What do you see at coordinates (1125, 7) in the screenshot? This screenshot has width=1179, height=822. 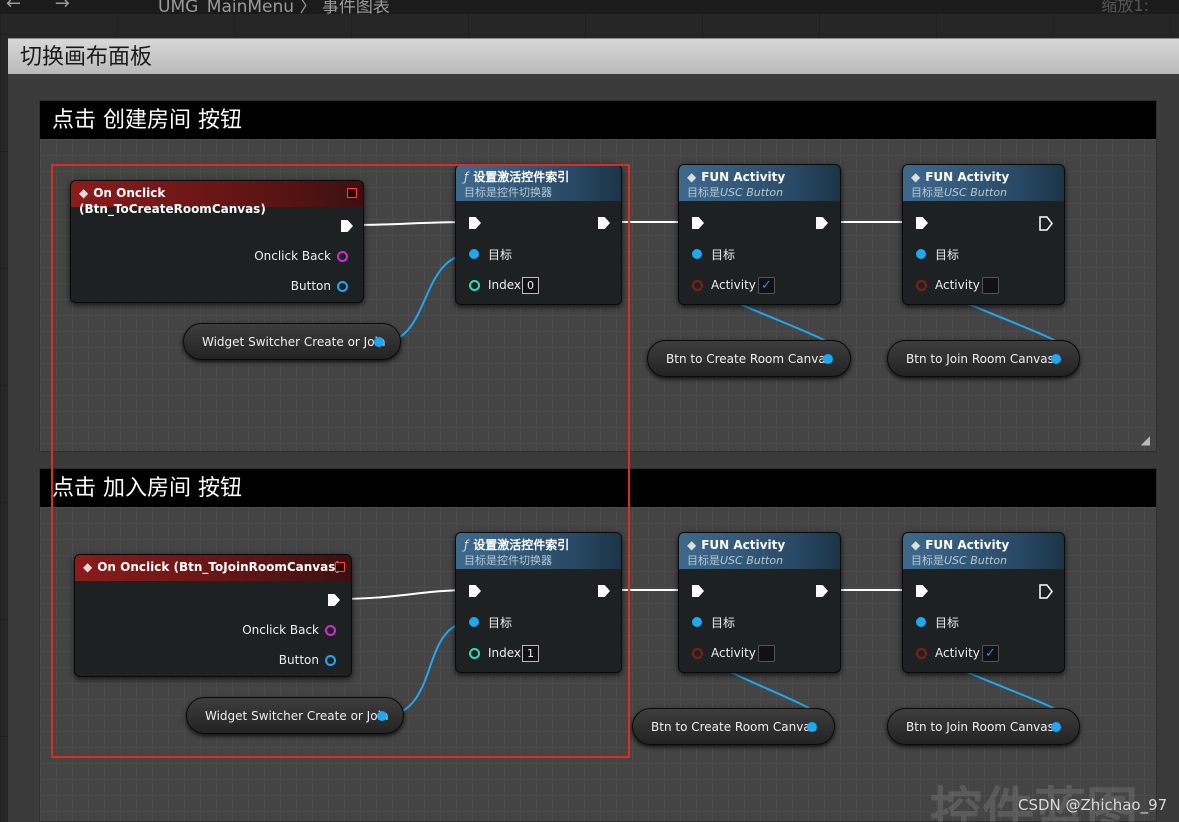 I see `zoom-label: 缩放1:` at bounding box center [1125, 7].